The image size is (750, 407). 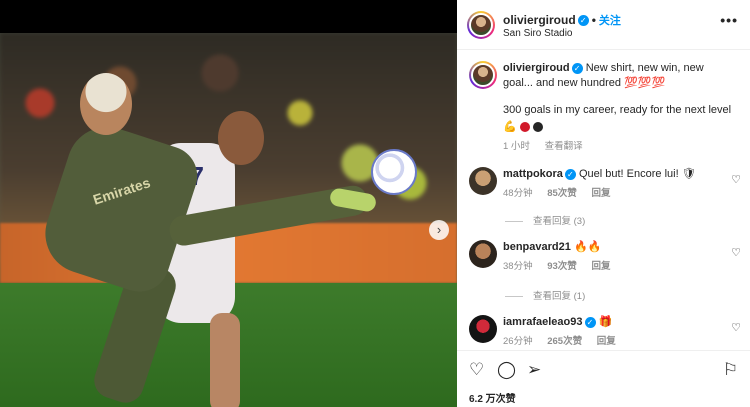 I want to click on view-replies-button: 查看回复 (1), so click(x=545, y=295).